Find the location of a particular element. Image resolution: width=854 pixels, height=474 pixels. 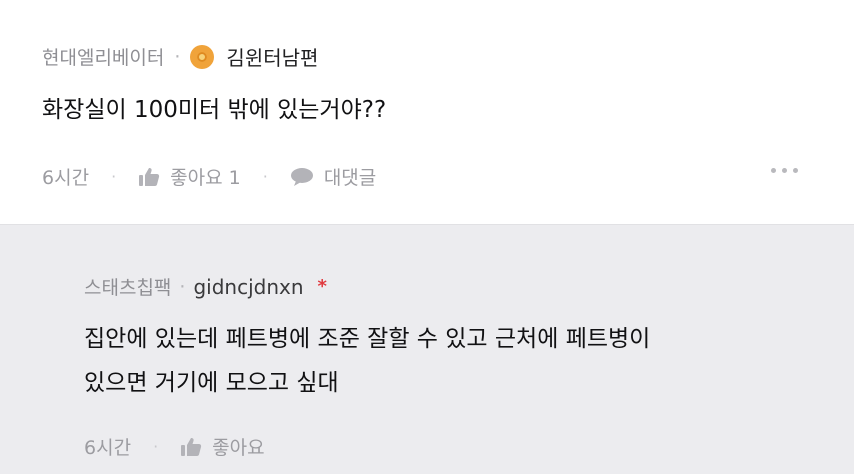

comment-time: 6시간 is located at coordinates (66, 178).